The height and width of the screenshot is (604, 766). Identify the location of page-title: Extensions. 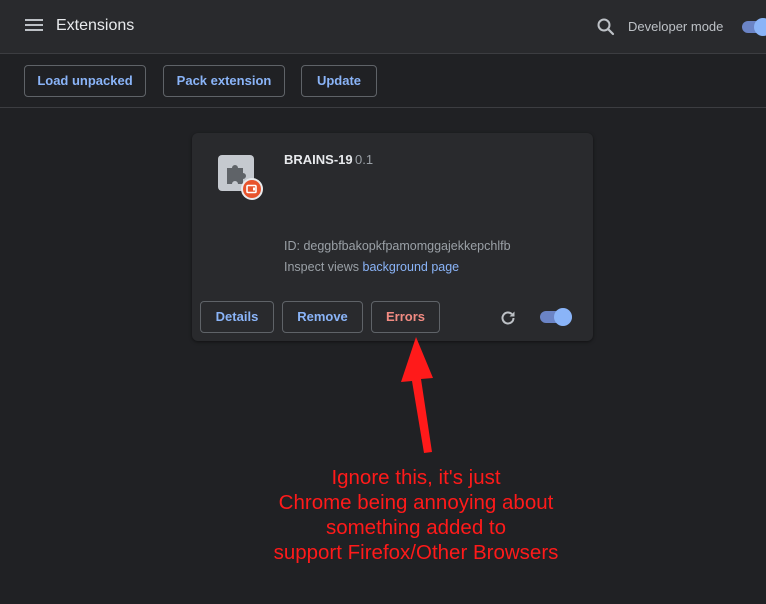
(95, 25).